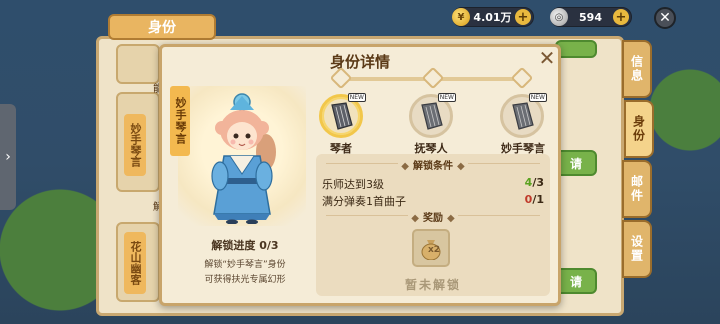 This screenshot has width=720, height=324. I want to click on gold-currency-value: 4.01万, so click(492, 17).